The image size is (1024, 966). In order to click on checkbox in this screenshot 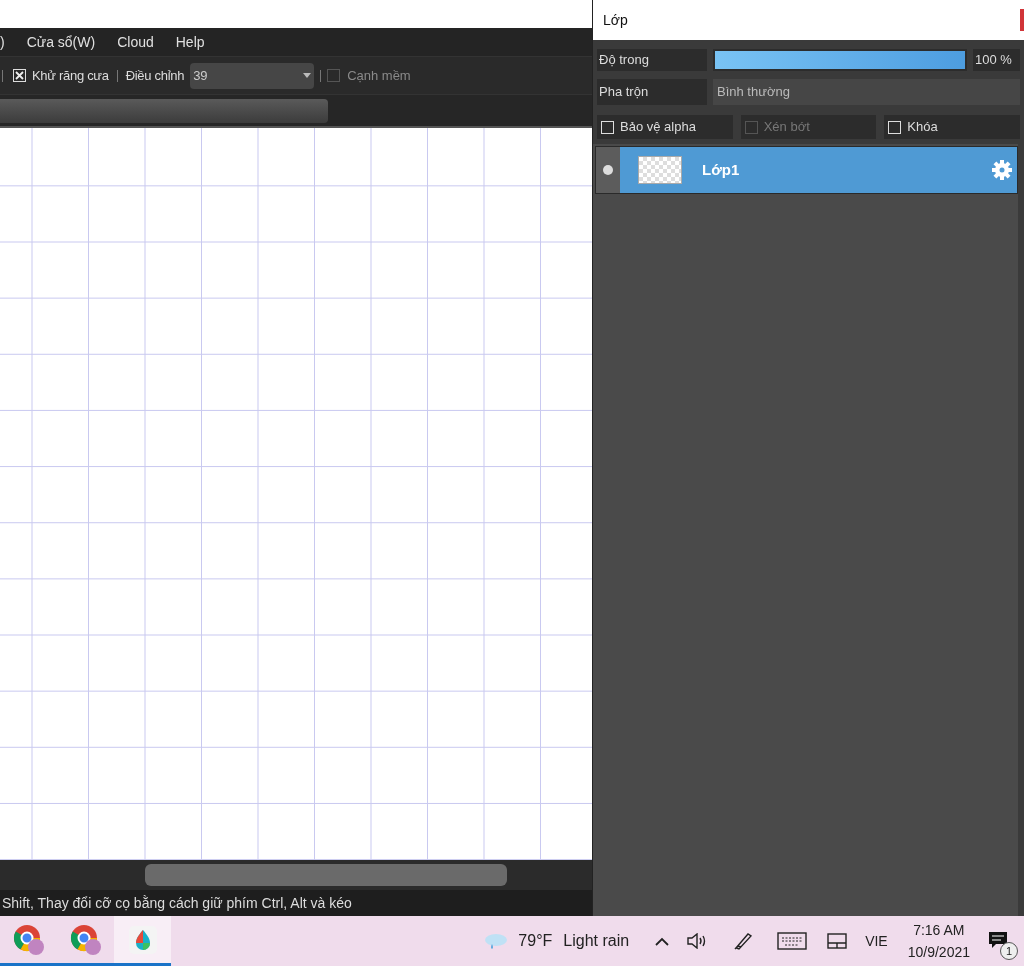, I will do `click(334, 75)`.